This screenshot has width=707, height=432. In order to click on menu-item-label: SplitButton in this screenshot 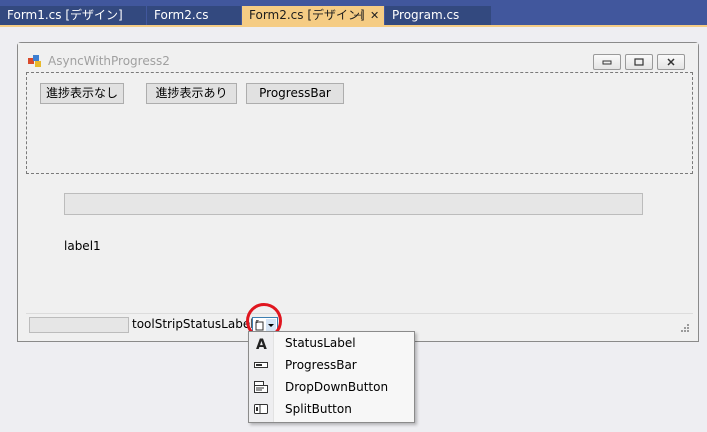, I will do `click(318, 409)`.